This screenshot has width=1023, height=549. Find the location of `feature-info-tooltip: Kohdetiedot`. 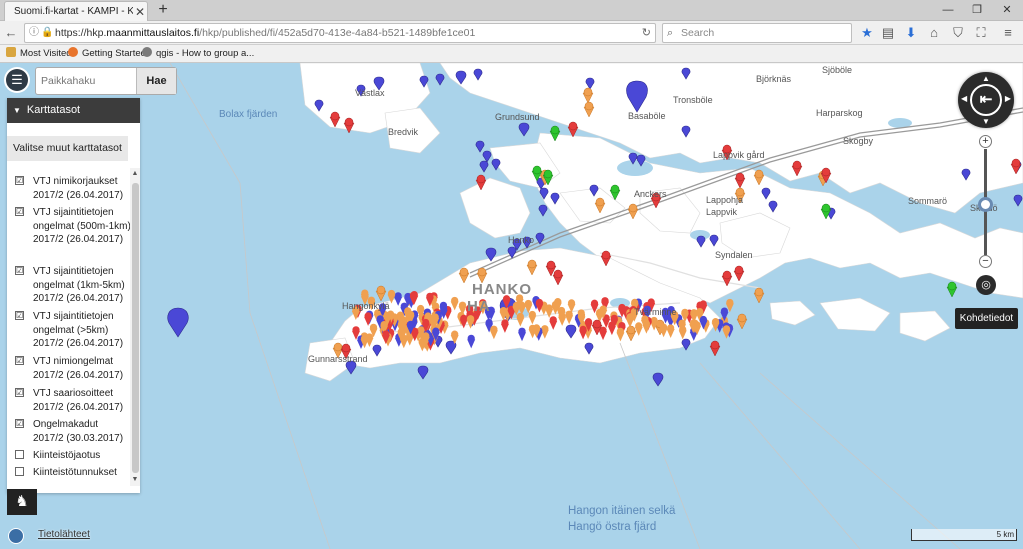

feature-info-tooltip: Kohdetiedot is located at coordinates (986, 318).